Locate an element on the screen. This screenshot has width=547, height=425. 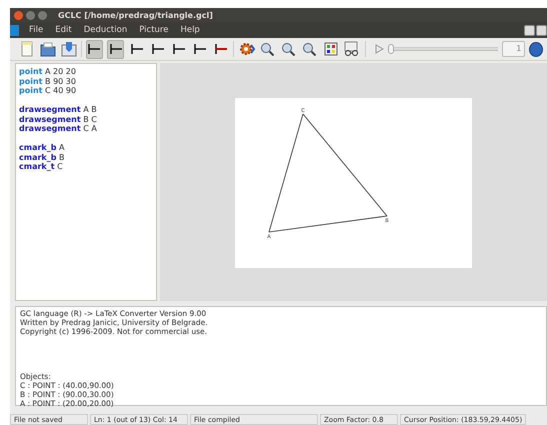
color-grid-icon is located at coordinates (331, 49).